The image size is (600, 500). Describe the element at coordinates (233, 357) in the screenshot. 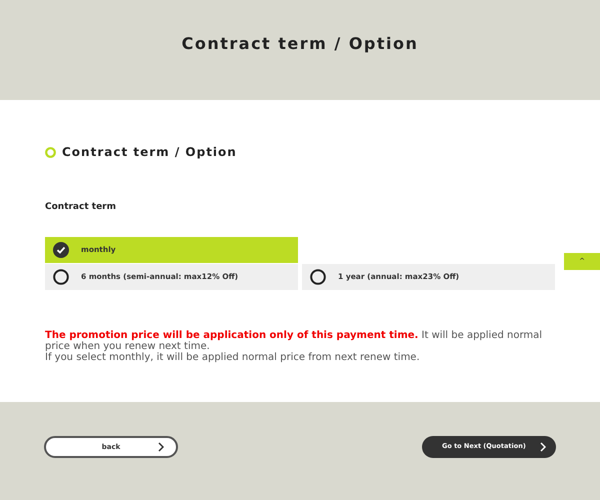

I see `notice-text: If you select monthly, it will be applied normal price from next renew time.` at that location.